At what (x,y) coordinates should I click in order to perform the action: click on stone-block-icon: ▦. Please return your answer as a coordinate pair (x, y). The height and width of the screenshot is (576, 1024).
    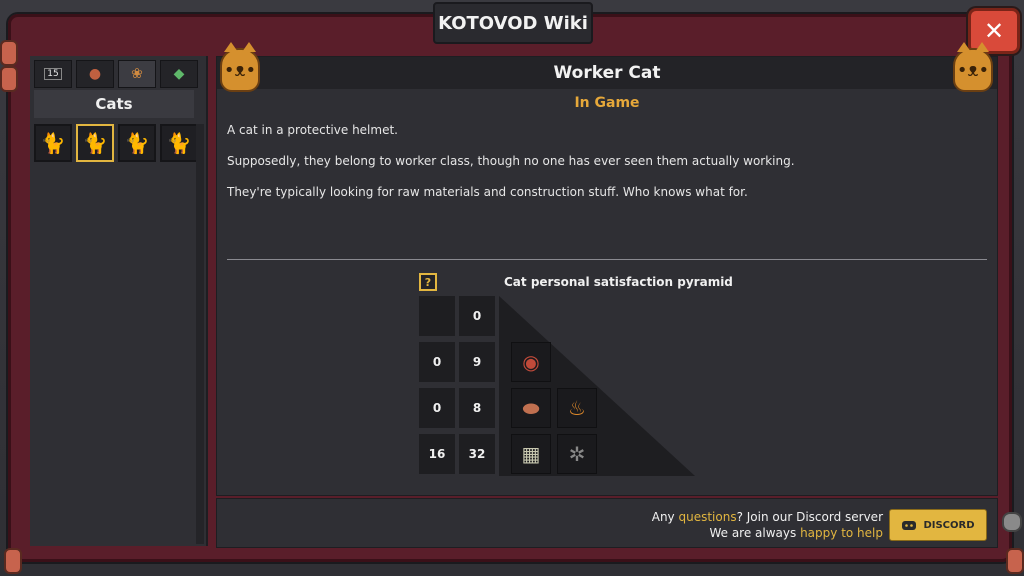
    Looking at the image, I should click on (531, 454).